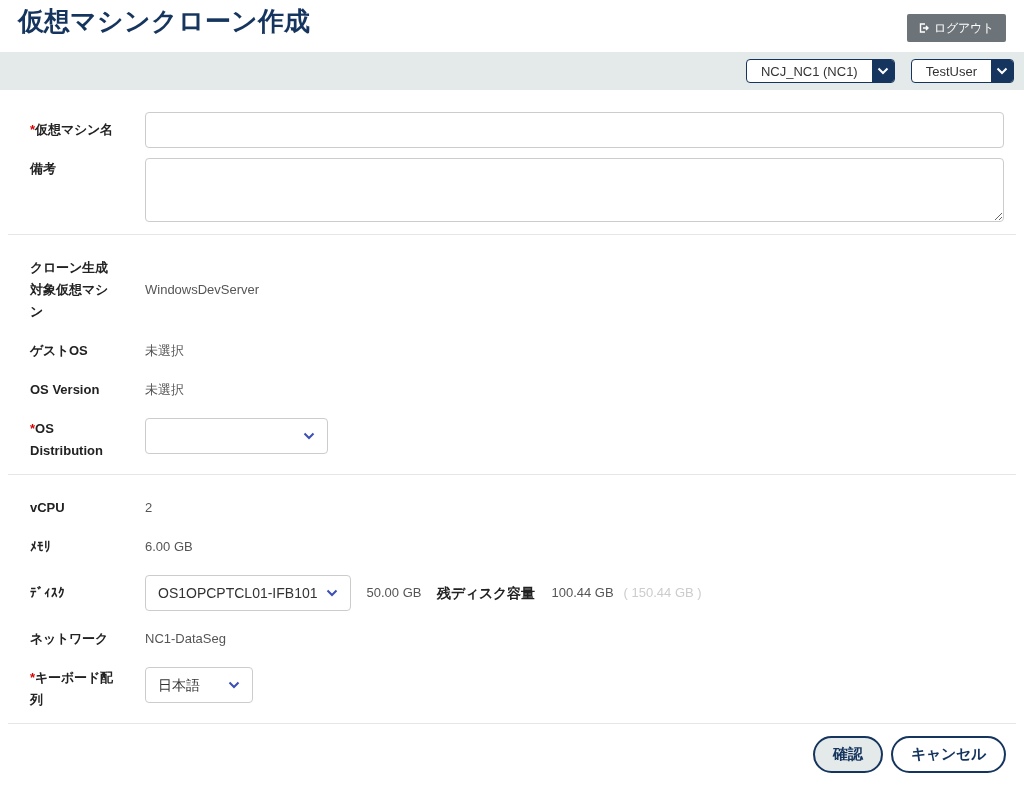 This screenshot has height=809, width=1024. I want to click on disk-select: OS1OPCPTCL01-IFB101, so click(248, 593).